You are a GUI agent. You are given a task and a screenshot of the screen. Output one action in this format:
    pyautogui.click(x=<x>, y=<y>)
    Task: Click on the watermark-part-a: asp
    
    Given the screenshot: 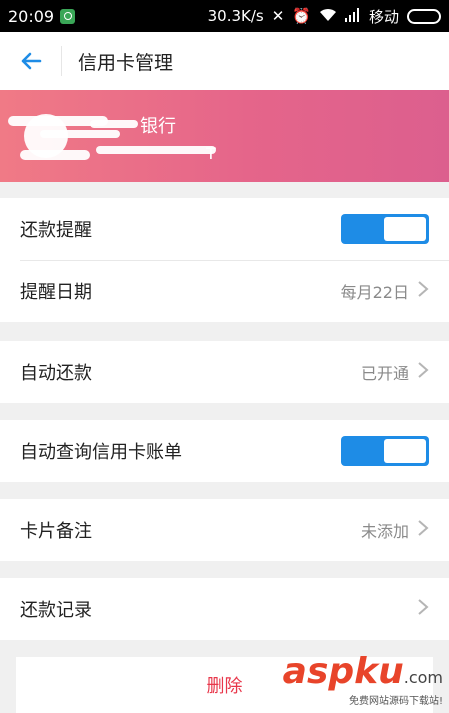 What is the action you would take?
    pyautogui.click(x=318, y=671)
    